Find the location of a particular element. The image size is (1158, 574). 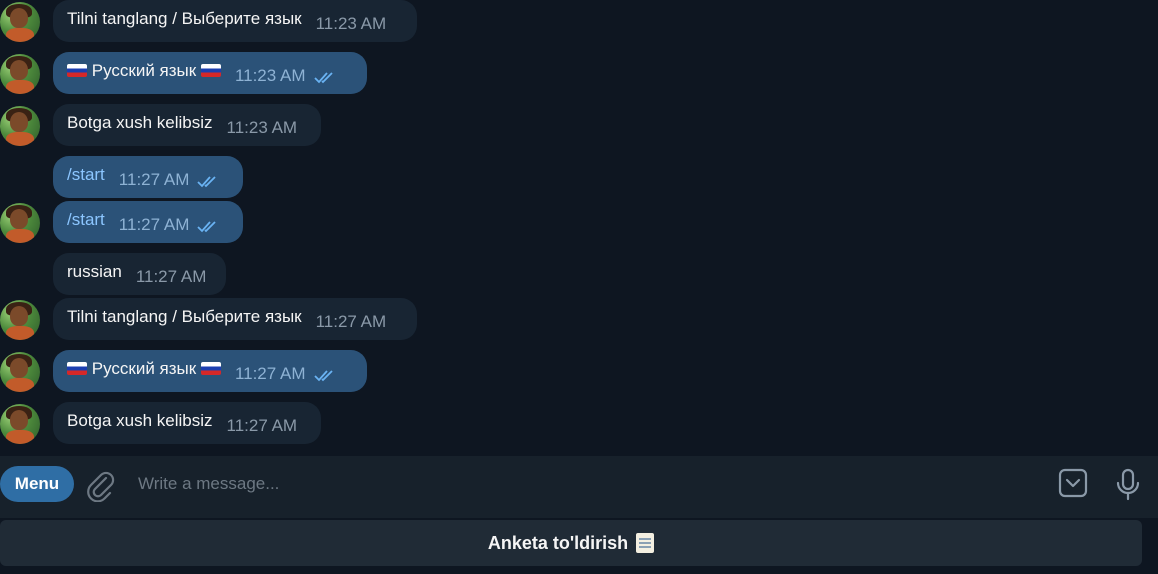

bot-reply-keyboard: Anketa to'ldirish is located at coordinates (579, 546).